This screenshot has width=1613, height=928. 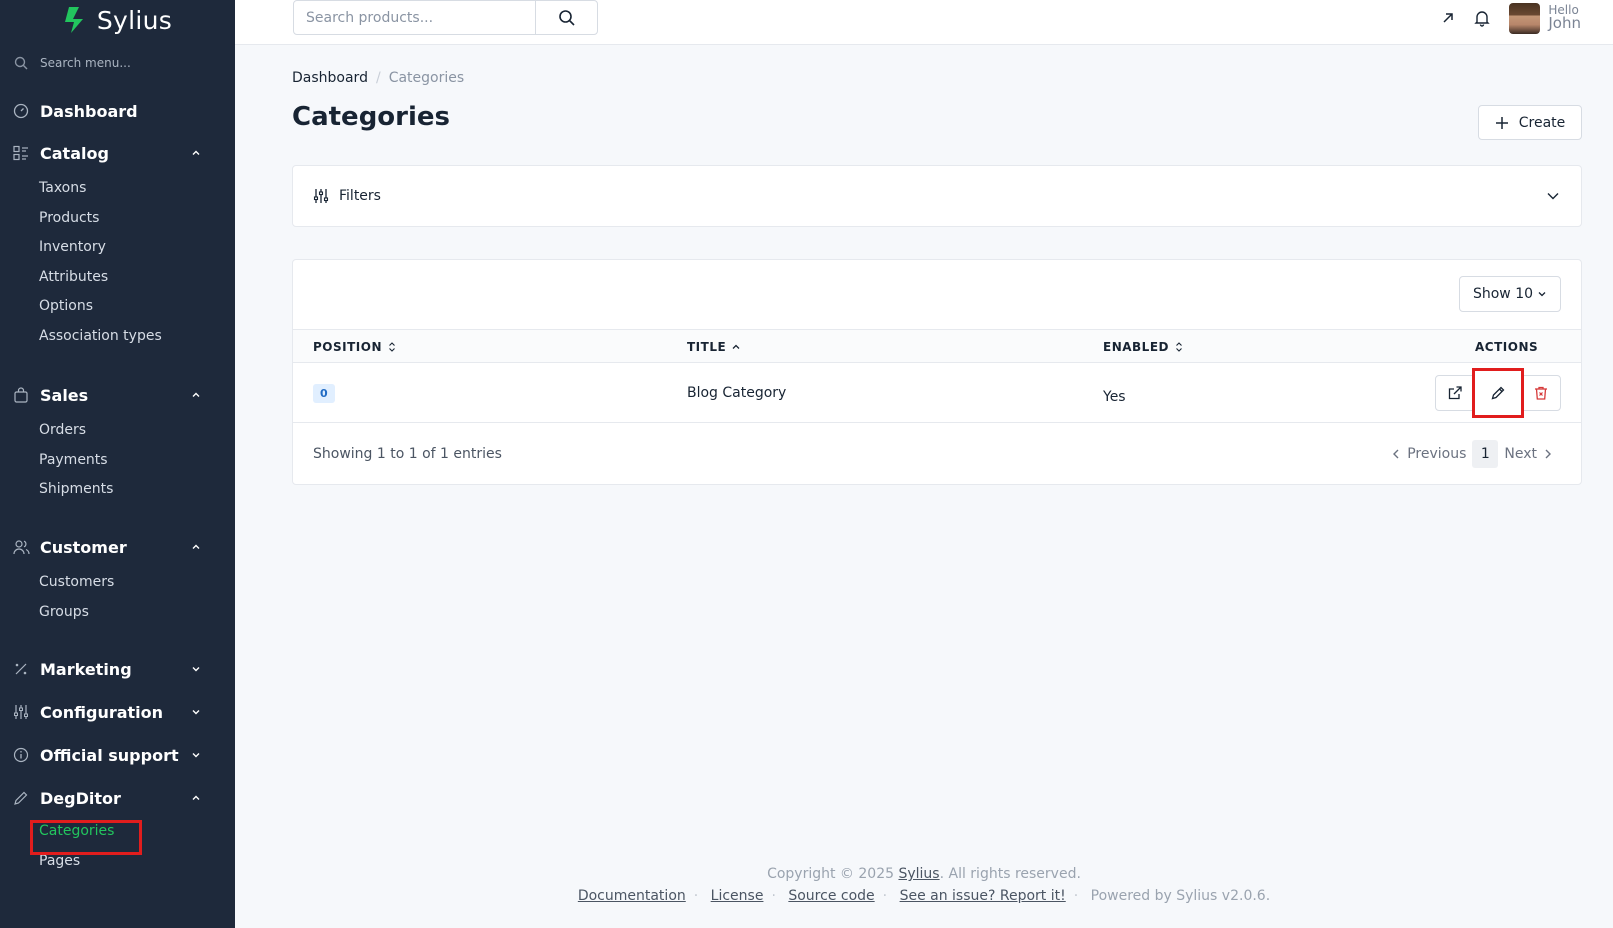 I want to click on delete-button, so click(x=1541, y=393).